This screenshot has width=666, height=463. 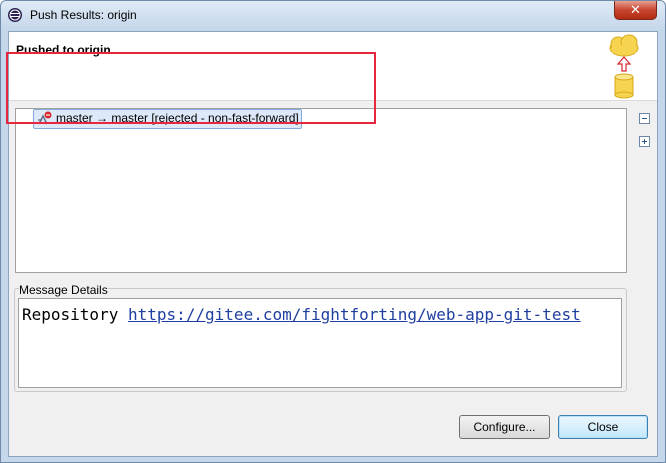 I want to click on close-icon: ✕, so click(x=635, y=10).